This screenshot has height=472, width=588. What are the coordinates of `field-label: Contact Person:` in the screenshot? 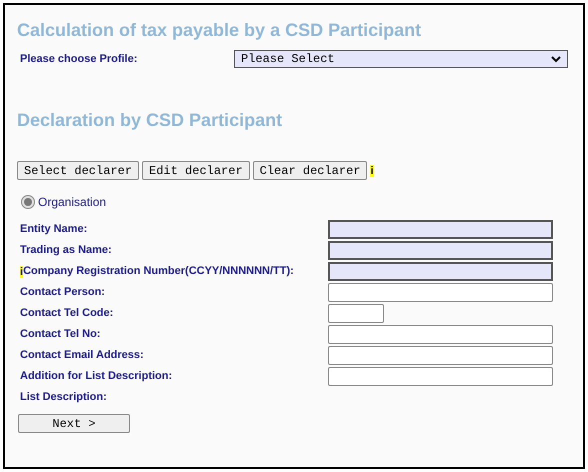 It's located at (62, 292).